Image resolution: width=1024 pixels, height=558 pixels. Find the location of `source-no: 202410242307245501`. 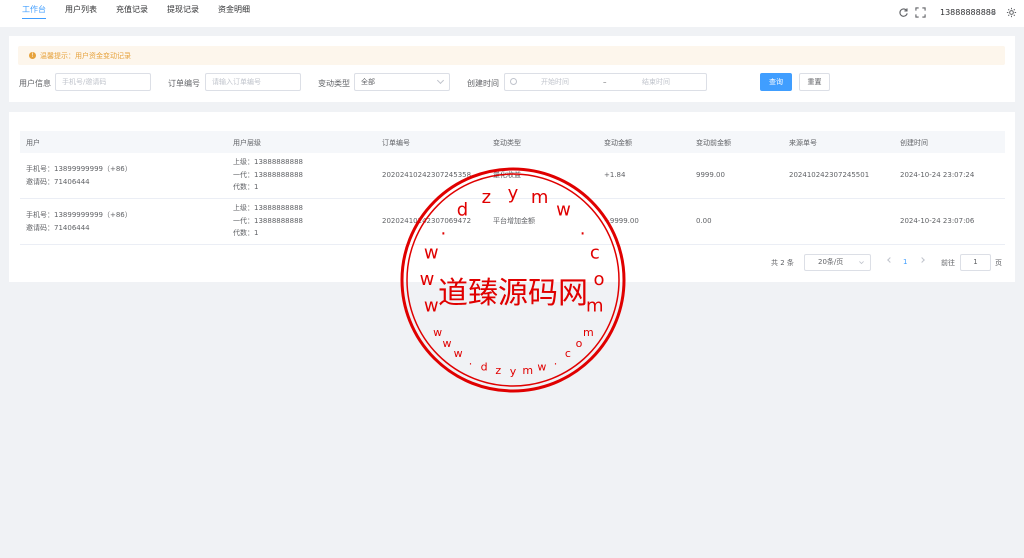

source-no: 202410242307245501 is located at coordinates (829, 175).